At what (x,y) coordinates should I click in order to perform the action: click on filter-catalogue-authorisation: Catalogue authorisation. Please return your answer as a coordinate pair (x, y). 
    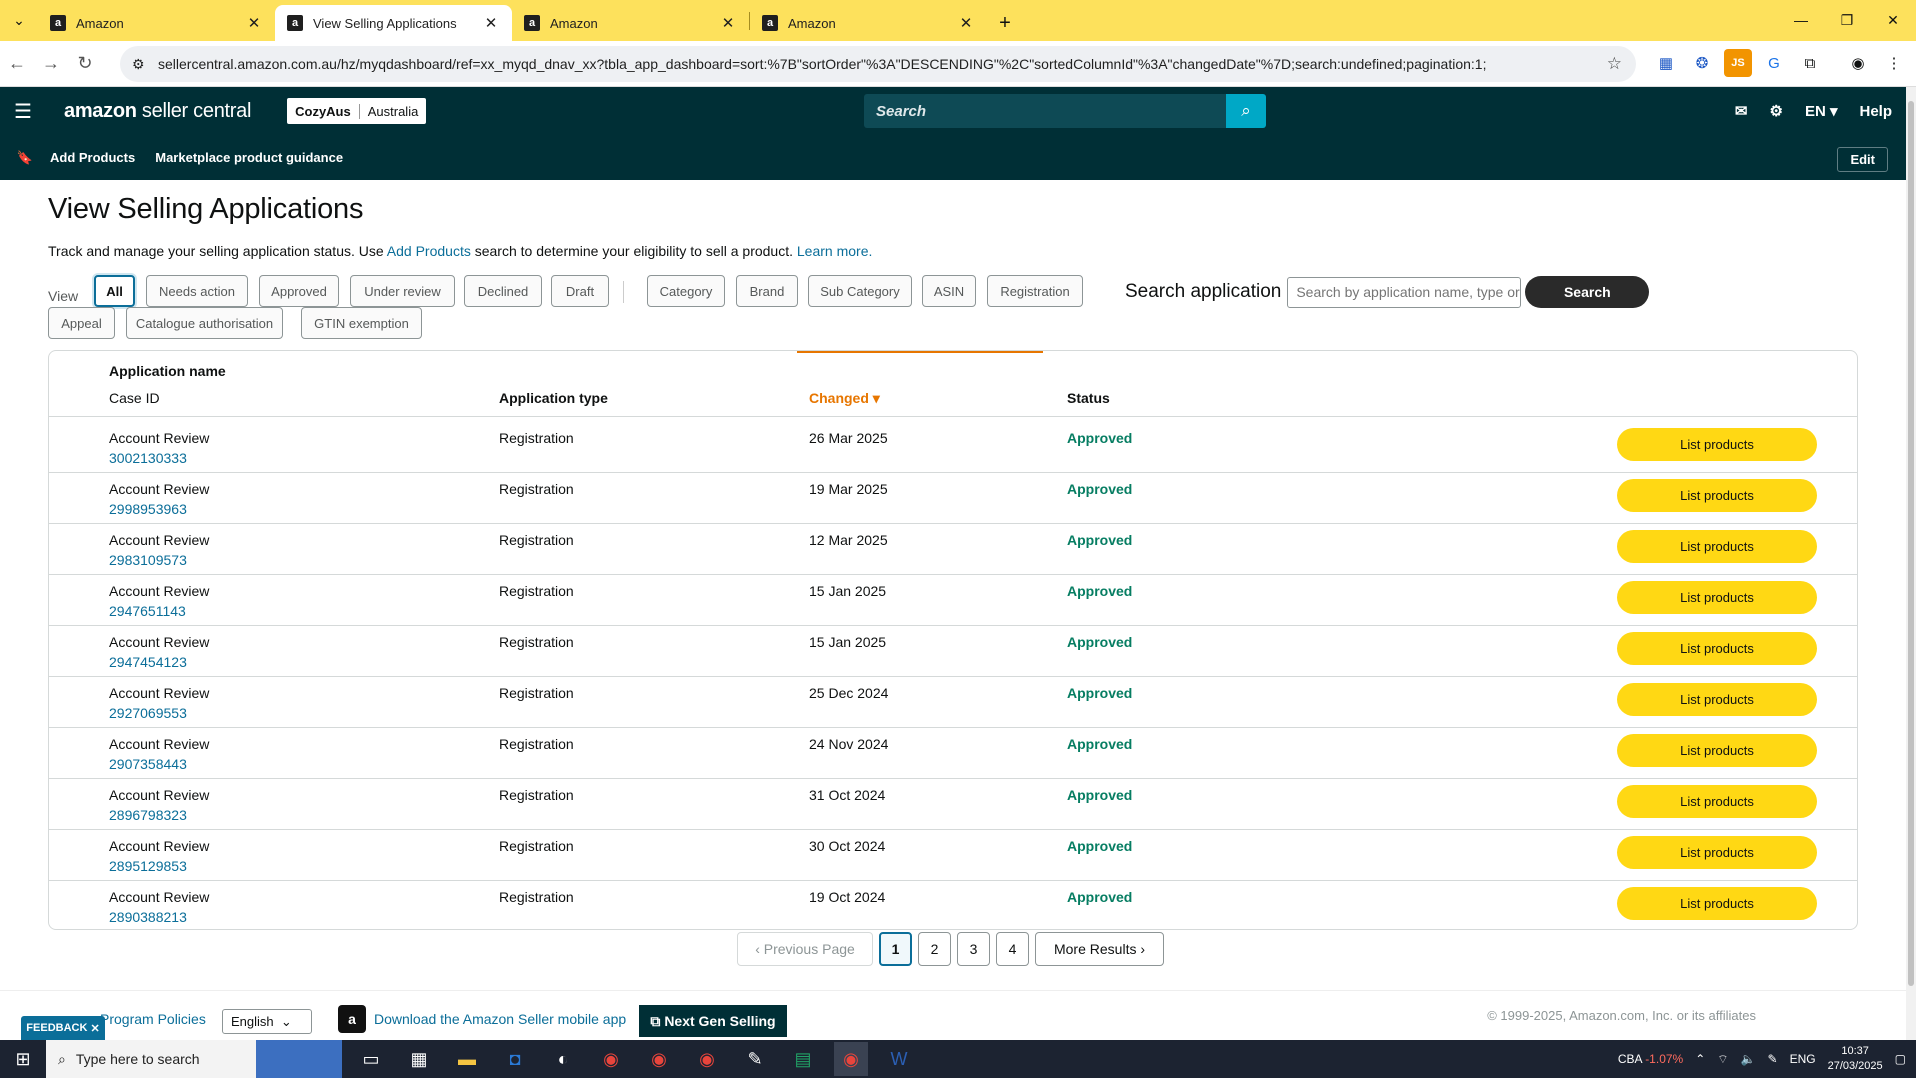
    Looking at the image, I should click on (204, 323).